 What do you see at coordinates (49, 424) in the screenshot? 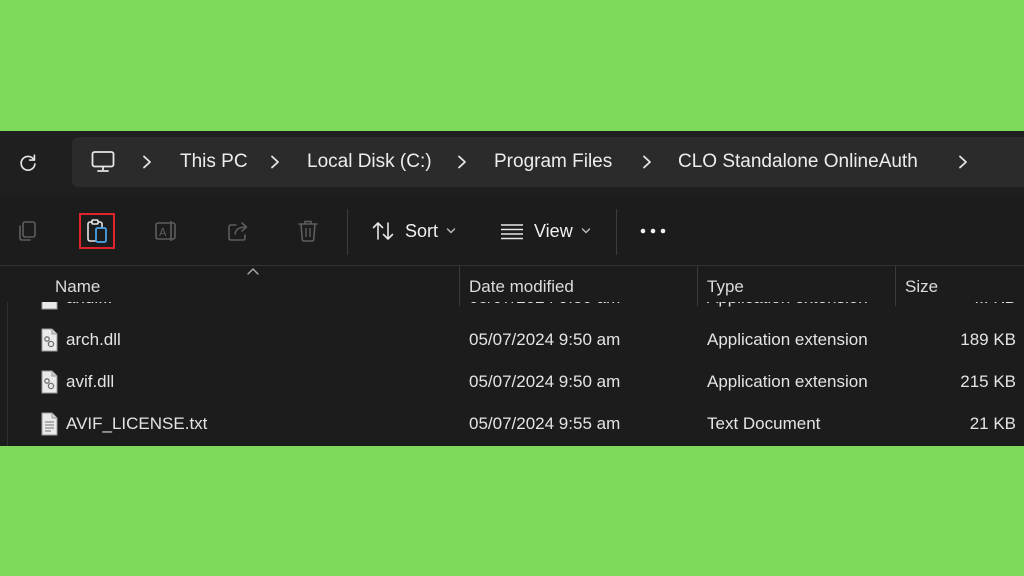
I see `text-file-icon` at bounding box center [49, 424].